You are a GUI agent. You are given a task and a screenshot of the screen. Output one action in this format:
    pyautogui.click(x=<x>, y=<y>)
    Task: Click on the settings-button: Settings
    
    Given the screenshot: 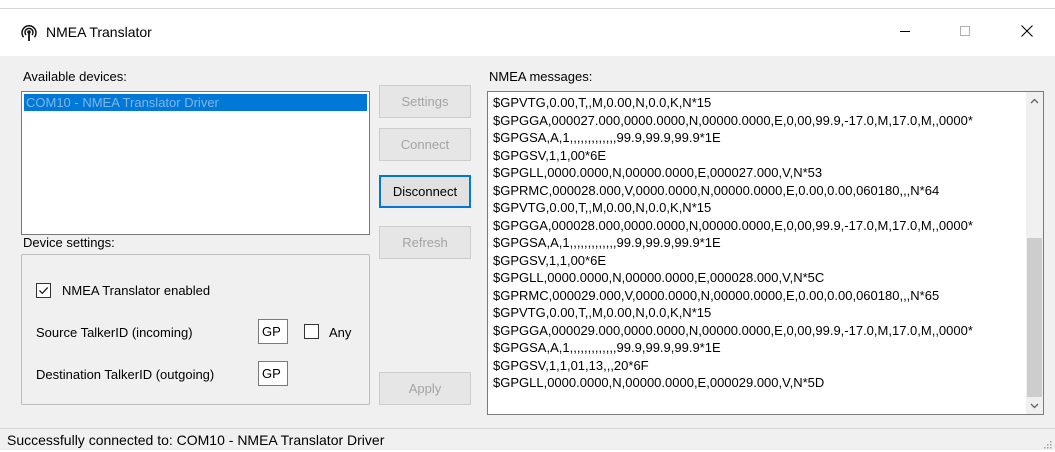 What is the action you would take?
    pyautogui.click(x=425, y=101)
    